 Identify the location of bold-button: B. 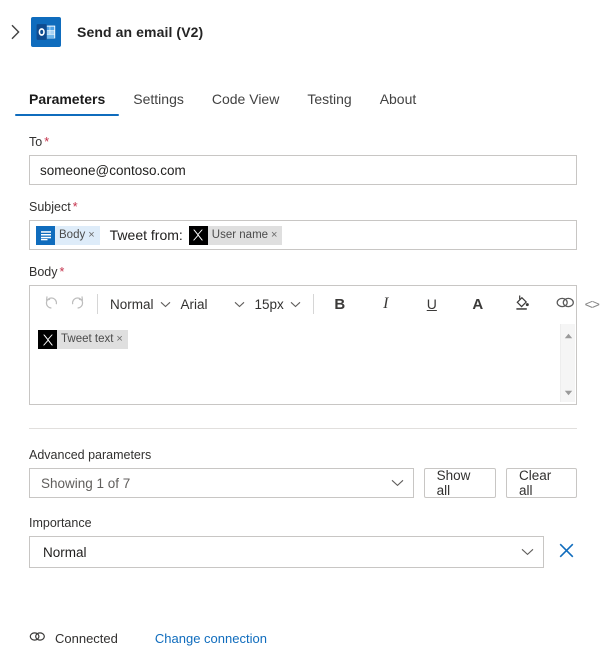
(340, 304).